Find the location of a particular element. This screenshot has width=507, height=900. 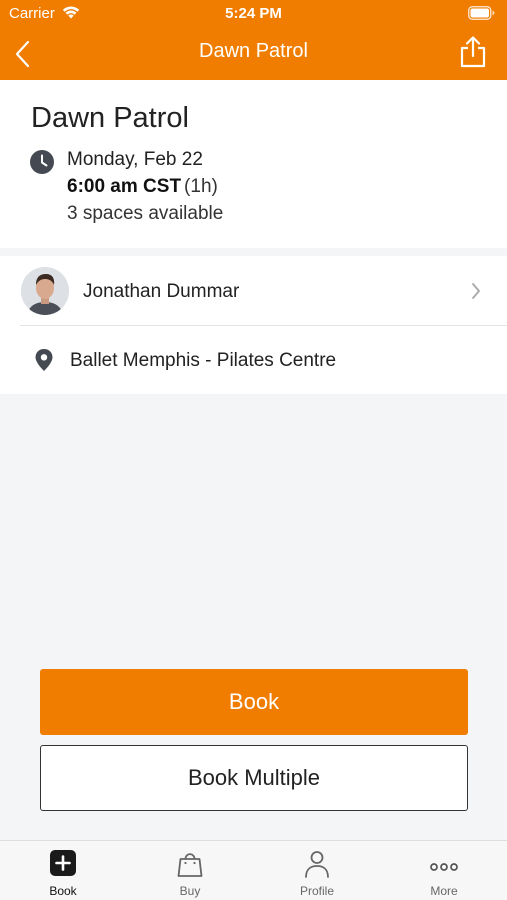

class-date: Monday, Feb 22 is located at coordinates (135, 159).